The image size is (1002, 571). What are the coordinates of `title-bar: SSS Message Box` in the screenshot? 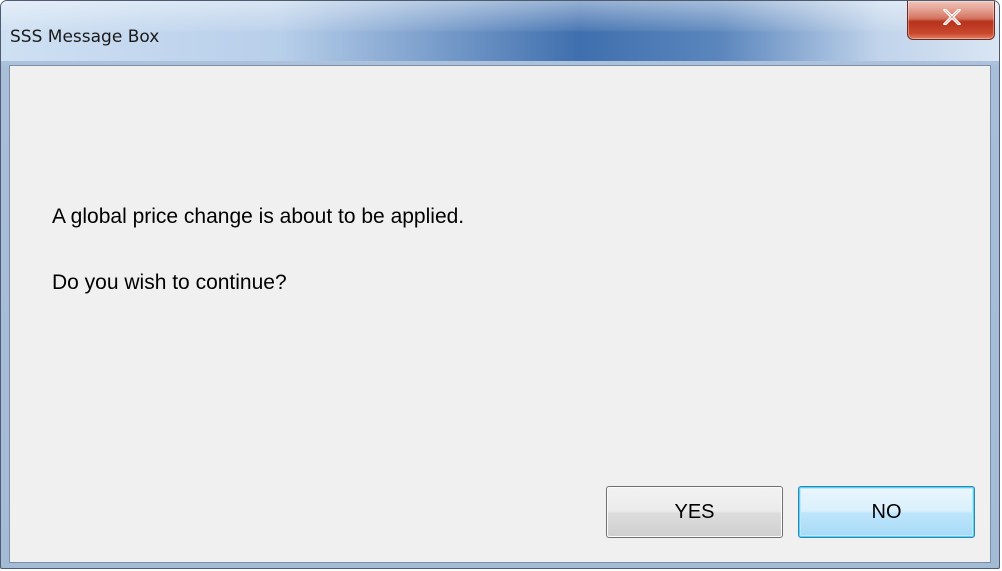 It's located at (500, 31).